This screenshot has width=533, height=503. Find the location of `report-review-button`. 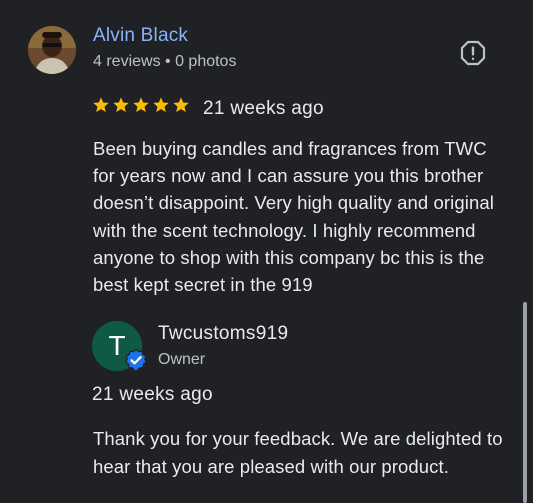

report-review-button is located at coordinates (473, 53).